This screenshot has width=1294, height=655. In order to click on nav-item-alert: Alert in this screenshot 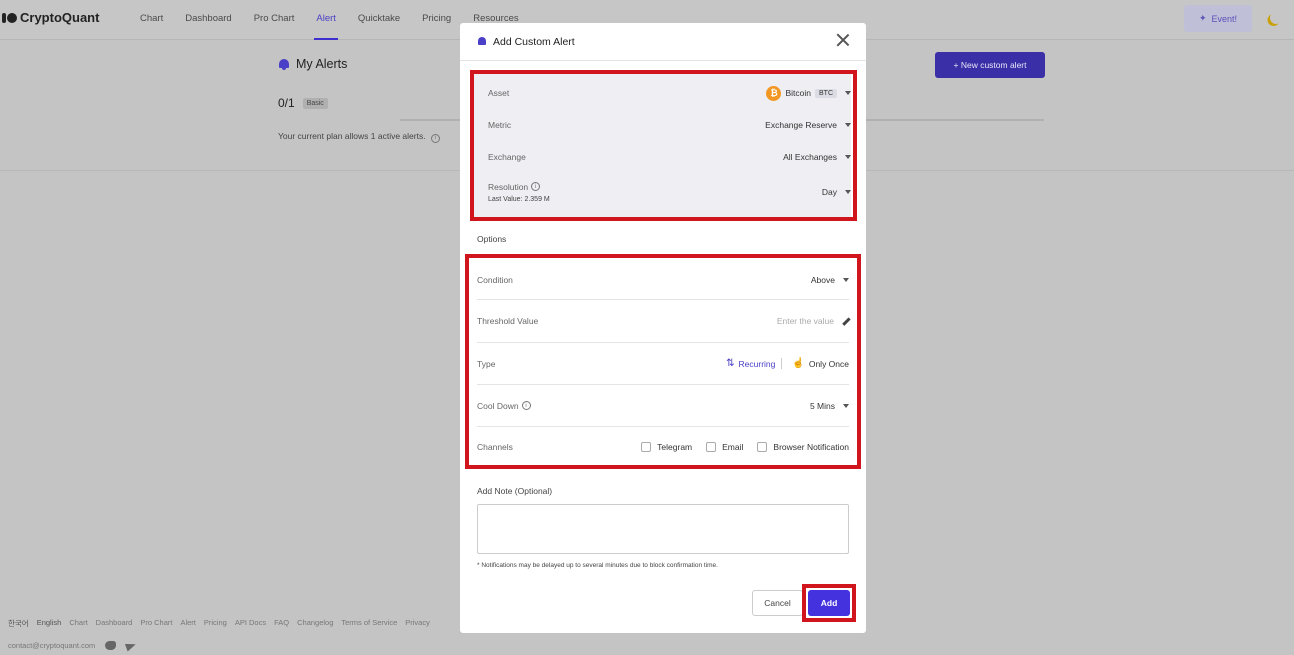, I will do `click(326, 26)`.